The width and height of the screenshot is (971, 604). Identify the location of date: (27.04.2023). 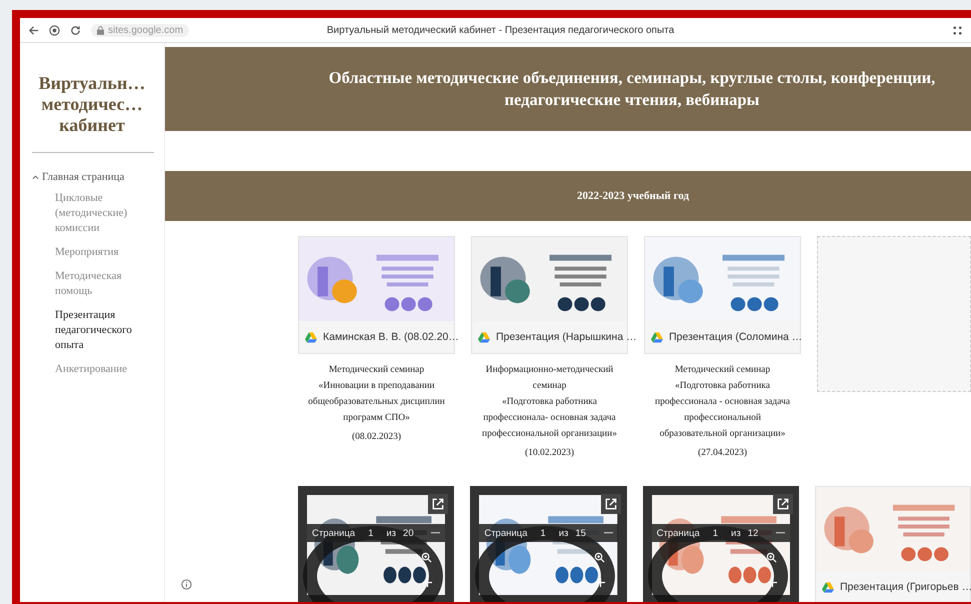
(723, 453).